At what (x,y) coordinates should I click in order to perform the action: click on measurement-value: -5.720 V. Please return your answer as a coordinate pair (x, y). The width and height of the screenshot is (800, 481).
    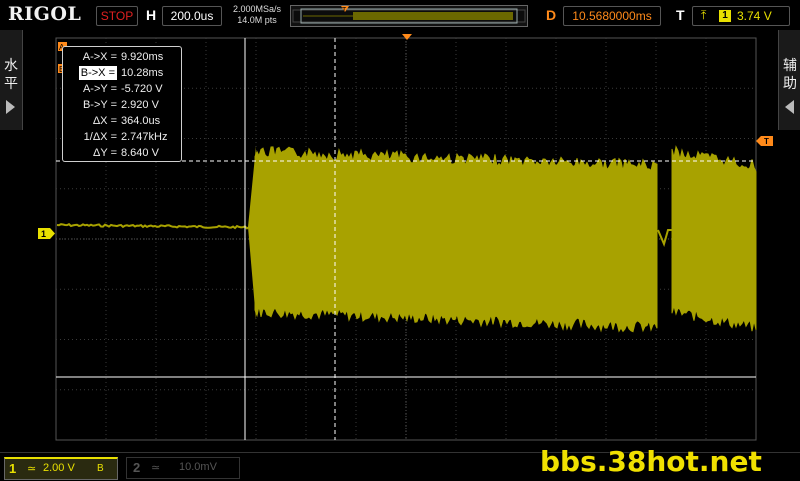
    Looking at the image, I should click on (142, 89).